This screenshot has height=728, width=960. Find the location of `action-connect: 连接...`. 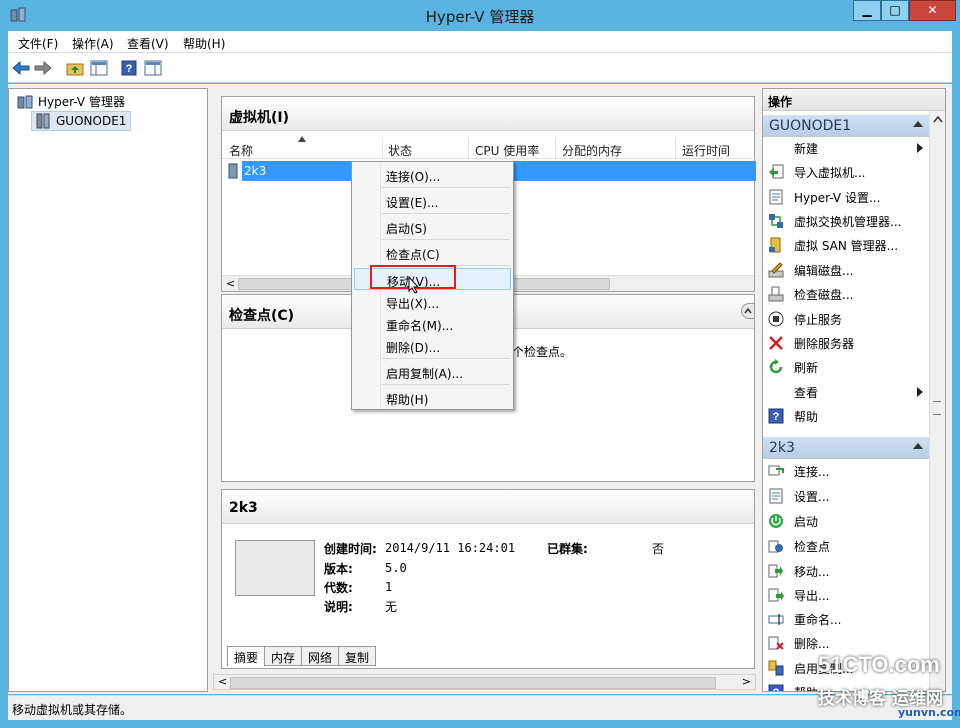

action-connect: 连接... is located at coordinates (846, 471).